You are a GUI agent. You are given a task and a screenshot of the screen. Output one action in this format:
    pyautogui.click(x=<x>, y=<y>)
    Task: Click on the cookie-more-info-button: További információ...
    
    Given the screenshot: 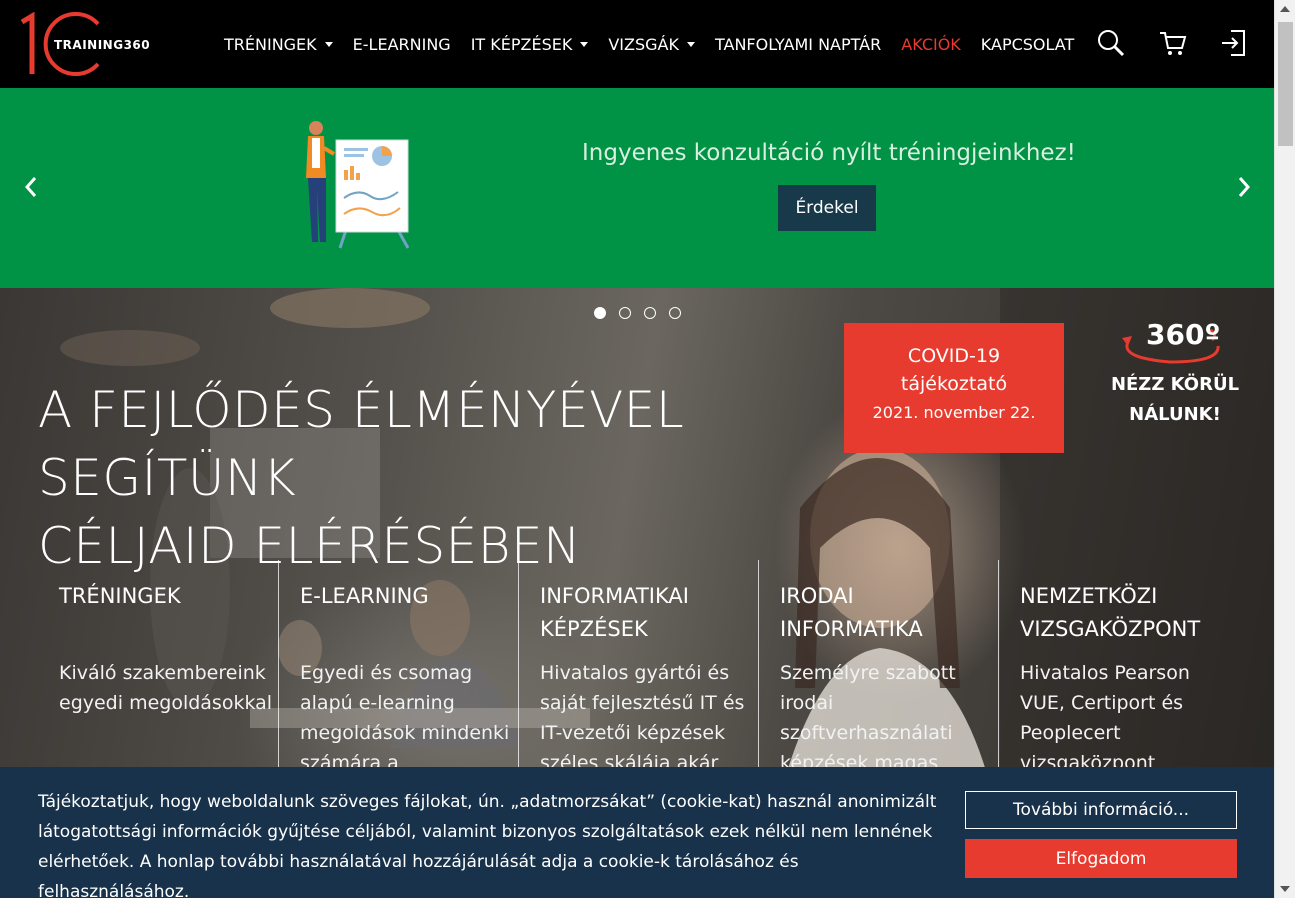 What is the action you would take?
    pyautogui.click(x=1101, y=810)
    